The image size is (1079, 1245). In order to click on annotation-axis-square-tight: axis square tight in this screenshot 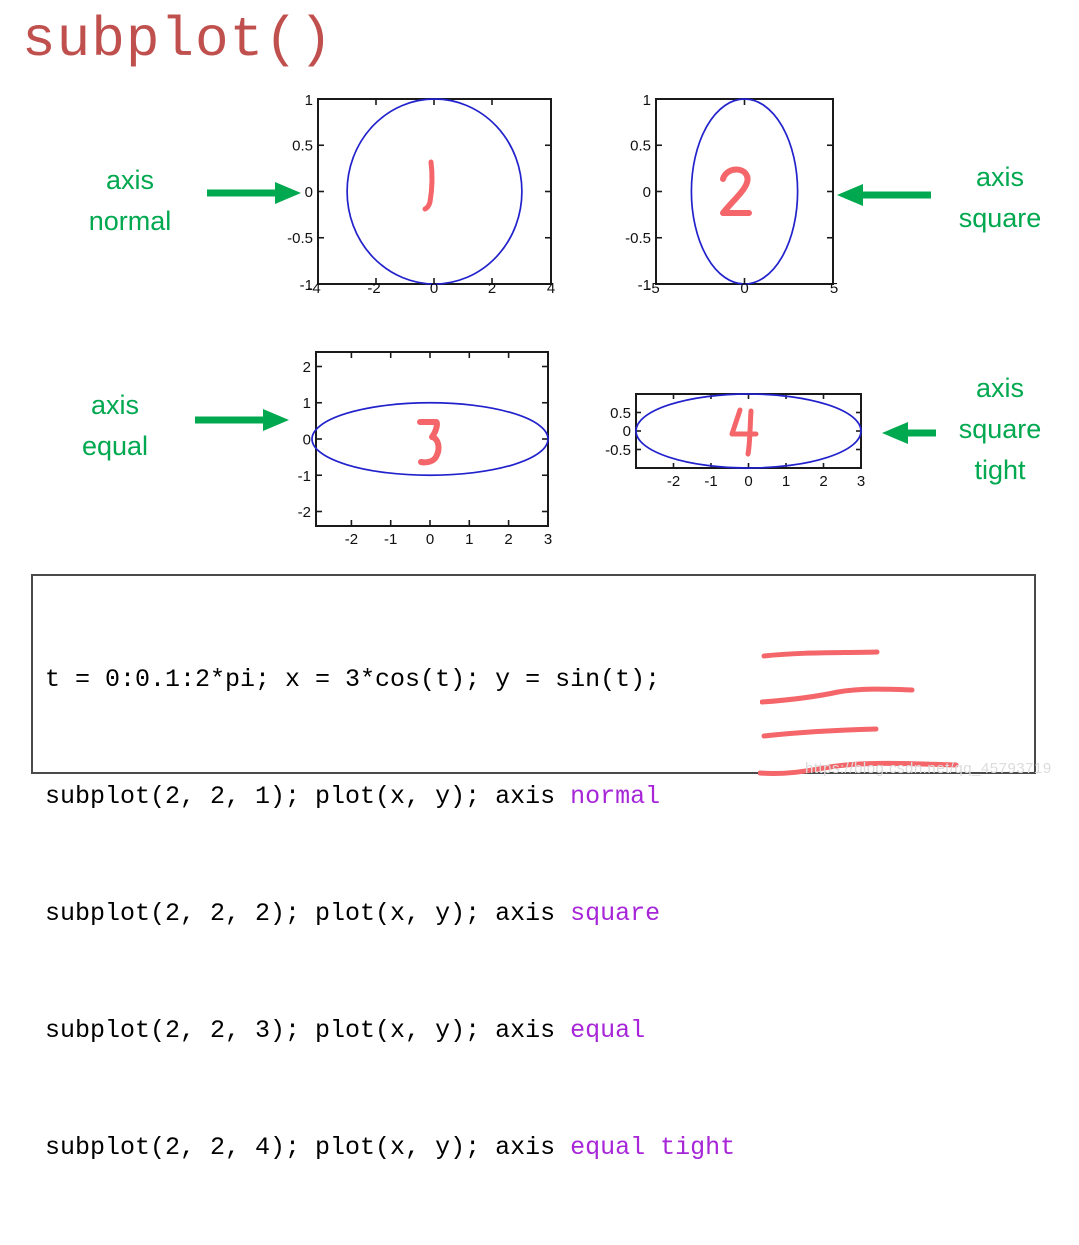, I will do `click(1000, 429)`.